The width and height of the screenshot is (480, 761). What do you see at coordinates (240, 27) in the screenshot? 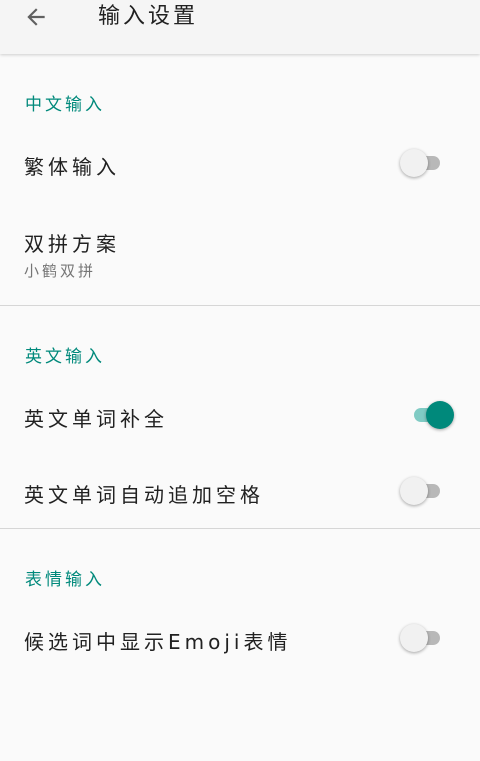
I see `toolbar: 输入设置` at bounding box center [240, 27].